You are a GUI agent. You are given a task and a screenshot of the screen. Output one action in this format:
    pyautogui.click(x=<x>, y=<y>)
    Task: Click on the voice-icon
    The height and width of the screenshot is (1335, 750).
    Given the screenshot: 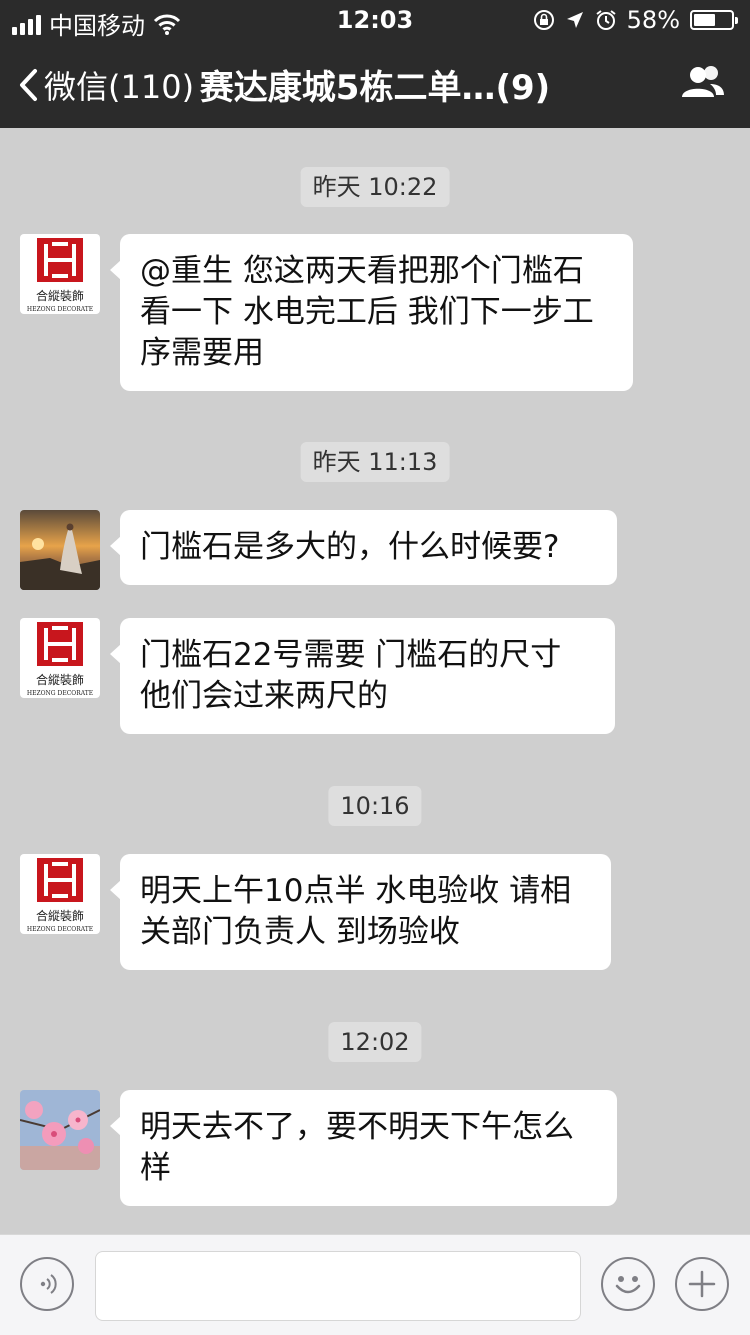 What is the action you would take?
    pyautogui.click(x=48, y=1284)
    